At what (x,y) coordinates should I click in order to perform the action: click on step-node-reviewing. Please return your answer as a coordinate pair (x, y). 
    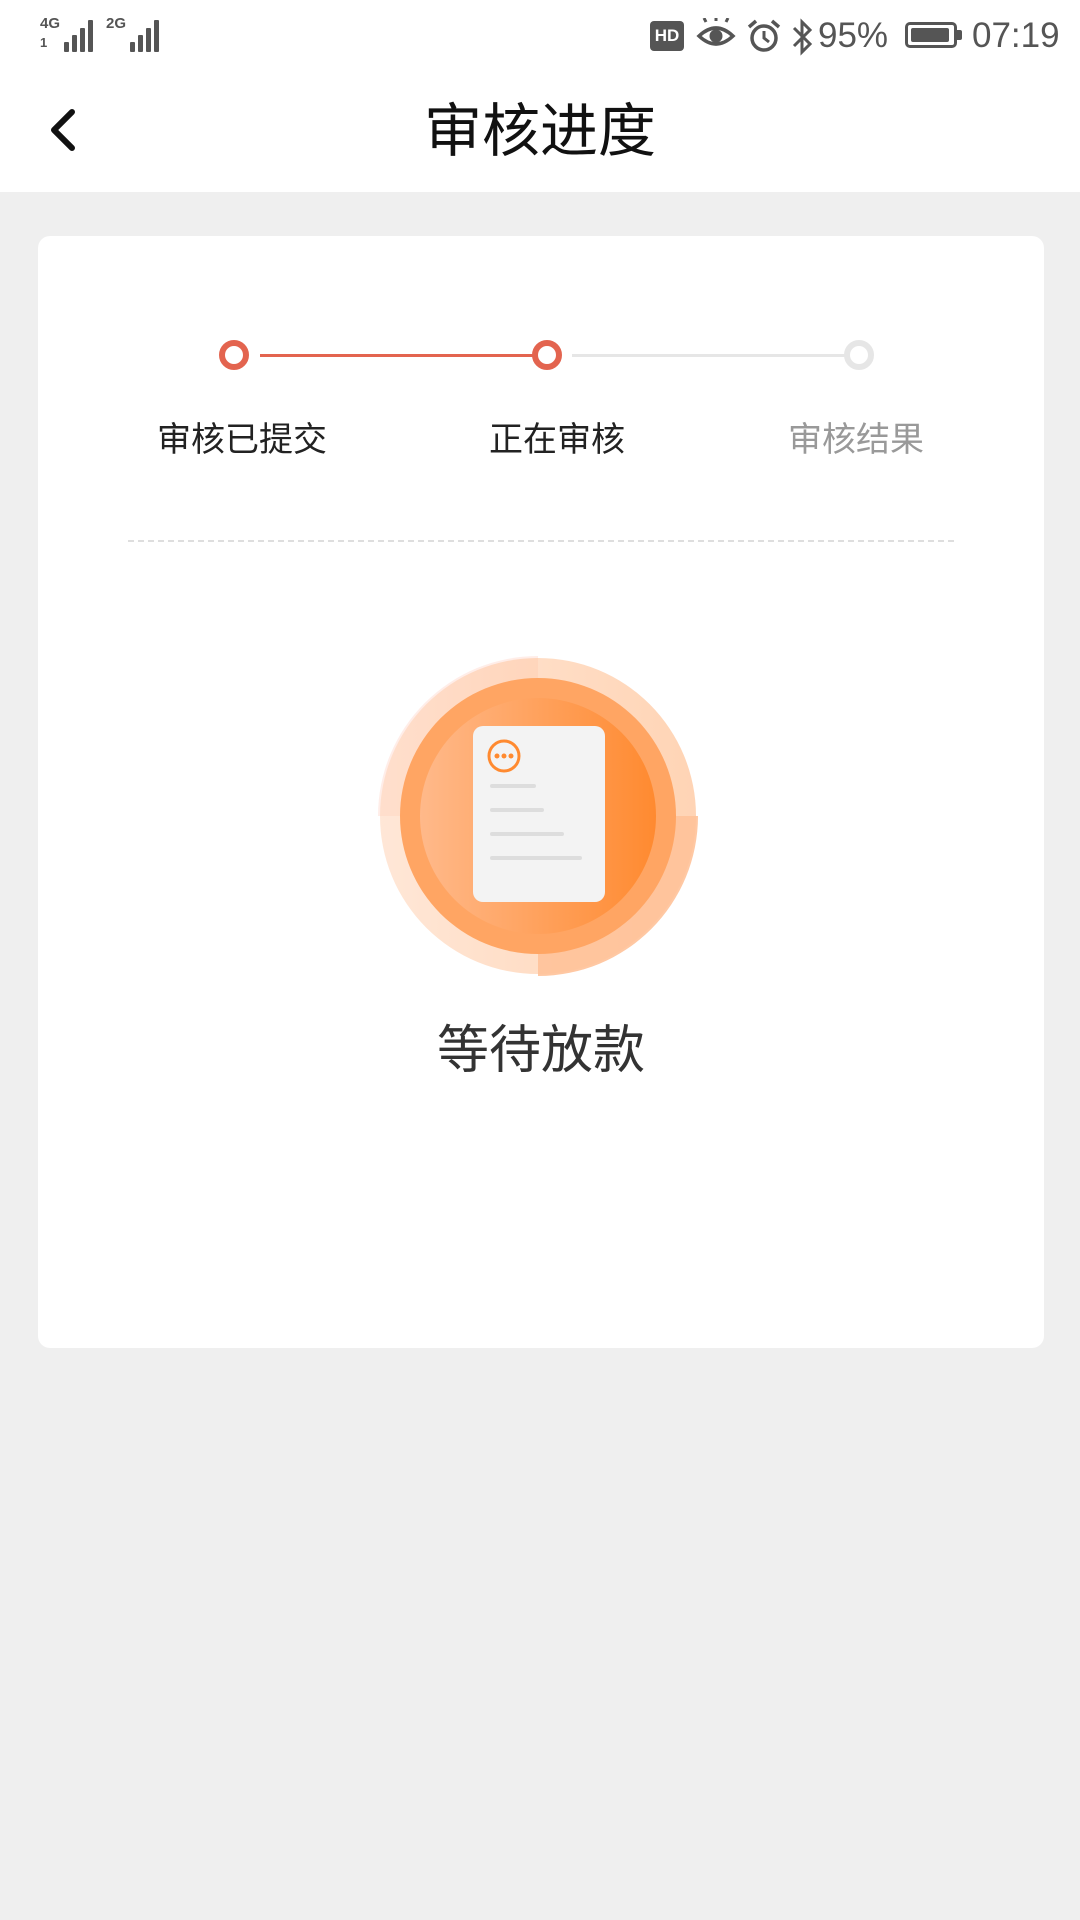
    Looking at the image, I should click on (547, 355).